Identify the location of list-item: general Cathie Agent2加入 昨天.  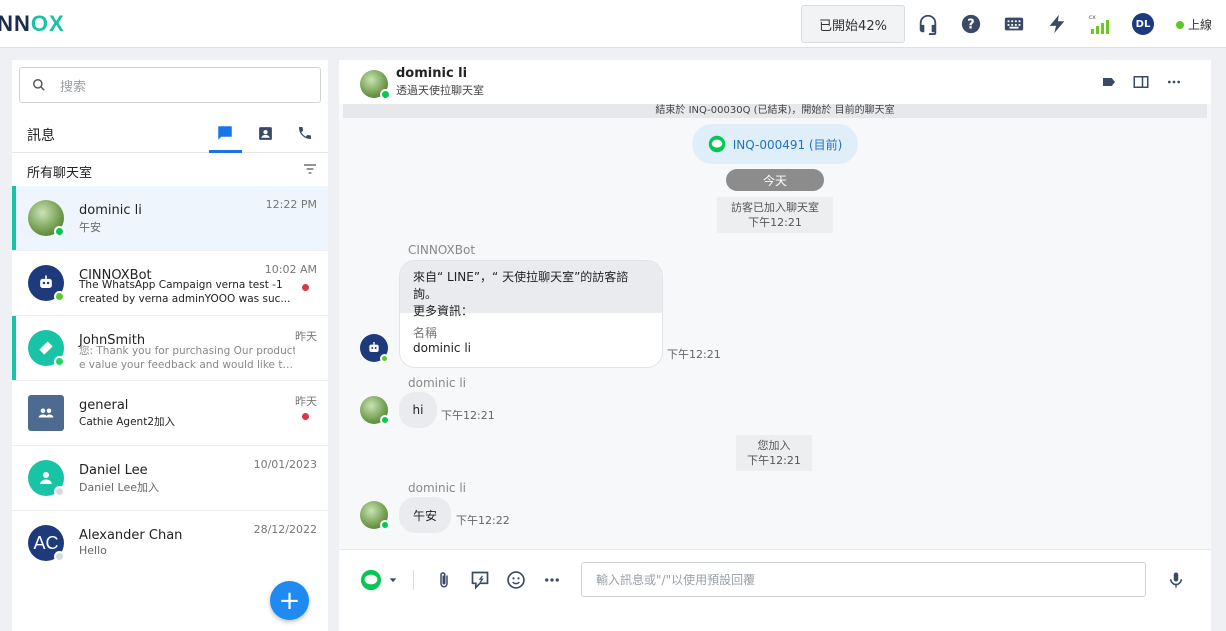
(170, 413).